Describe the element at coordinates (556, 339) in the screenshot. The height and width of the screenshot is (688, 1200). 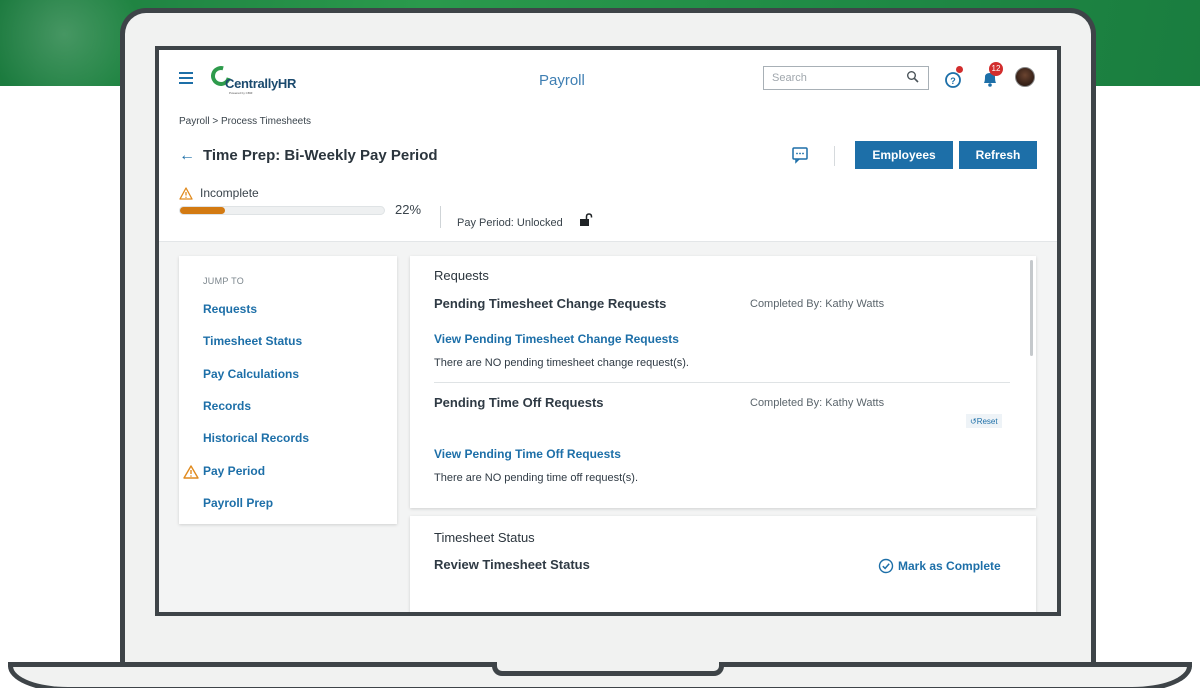
I see `view-timesheet-change-requests-link: View Pending Timesheet Change Requests` at that location.